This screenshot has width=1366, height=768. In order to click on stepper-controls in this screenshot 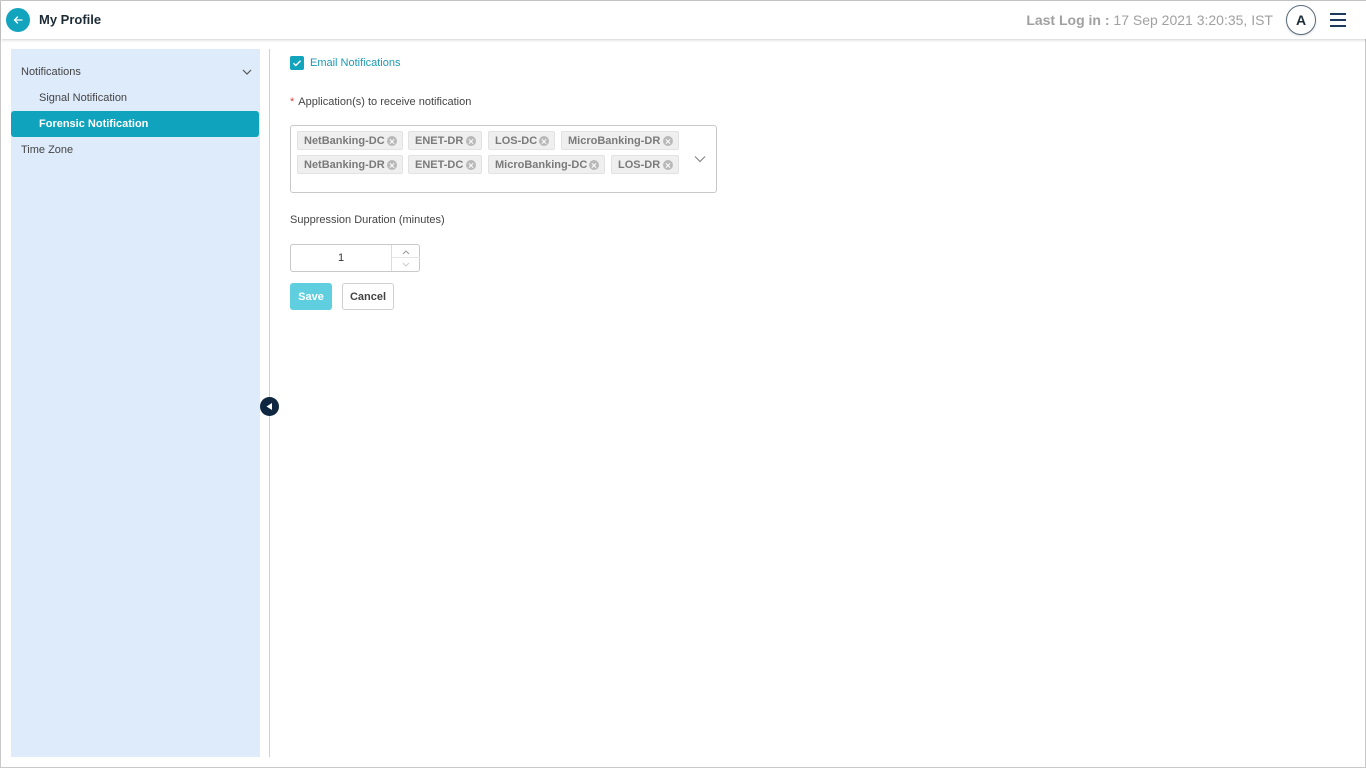, I will do `click(405, 258)`.